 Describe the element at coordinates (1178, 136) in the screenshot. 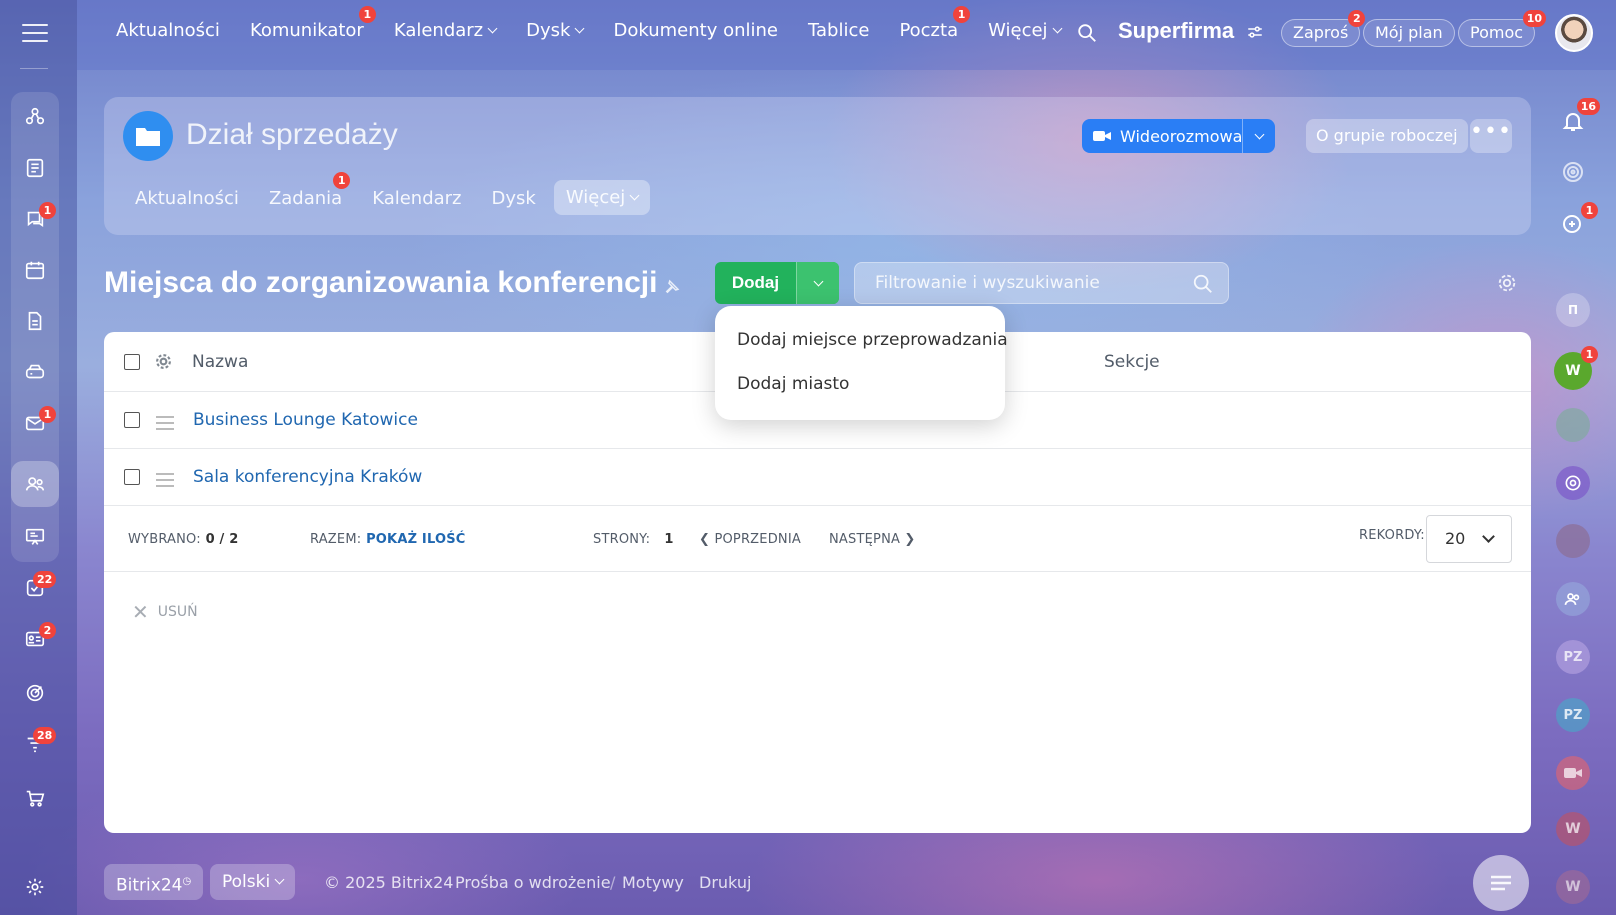

I see `video-call-button: Wideorozmowa` at that location.